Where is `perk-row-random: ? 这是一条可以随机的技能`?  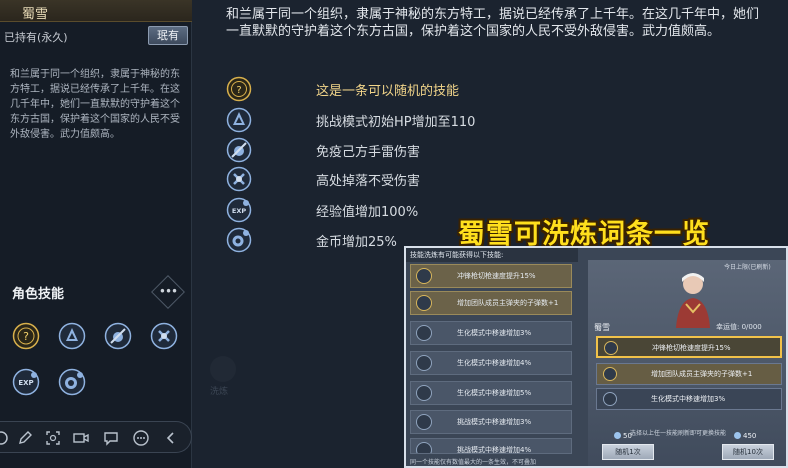 perk-row-random: ? 这是一条可以随机的技能 is located at coordinates (376, 89).